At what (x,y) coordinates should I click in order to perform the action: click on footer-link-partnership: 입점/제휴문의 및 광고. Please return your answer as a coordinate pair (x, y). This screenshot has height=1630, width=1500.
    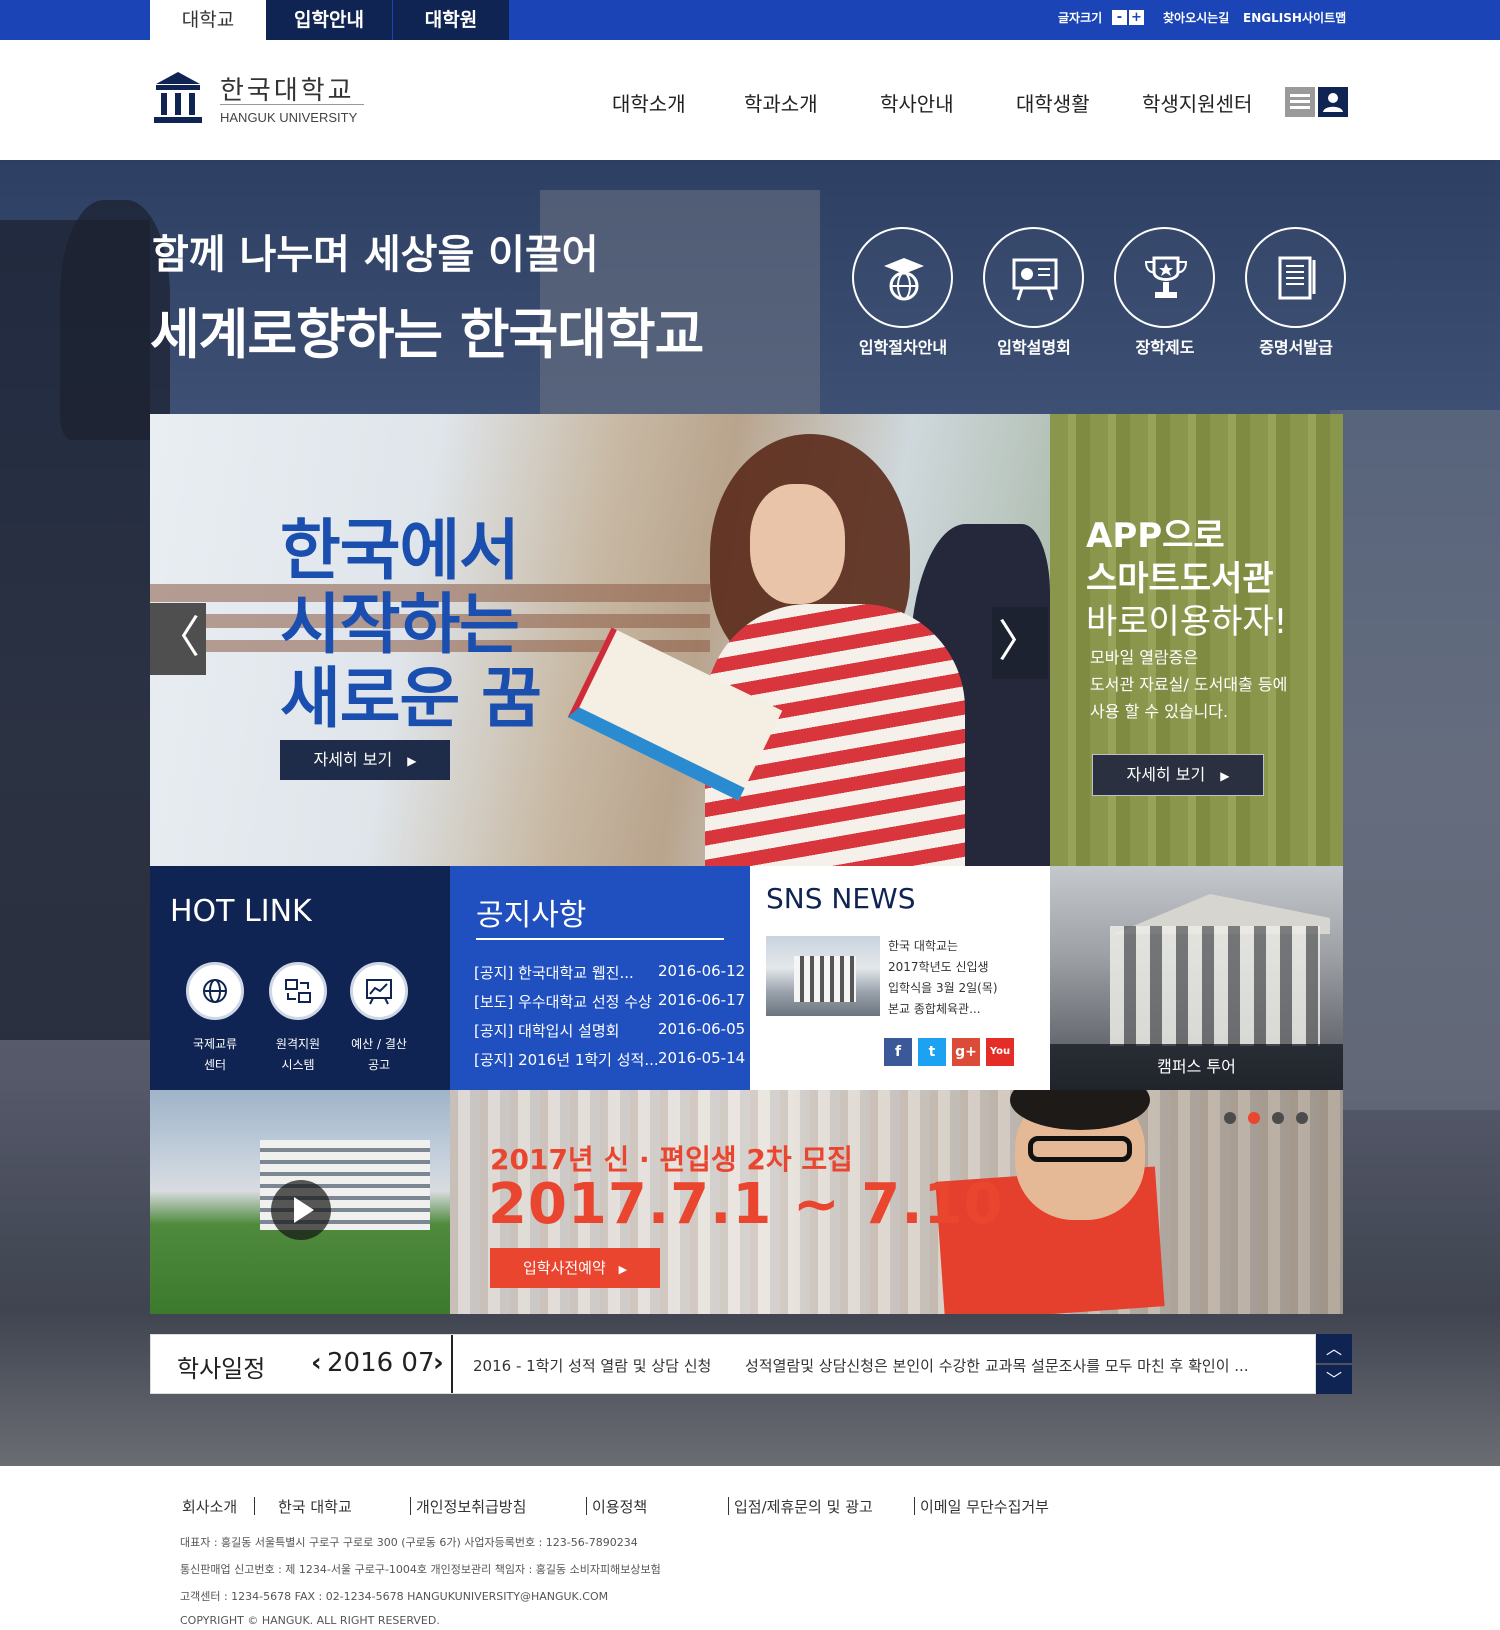
    Looking at the image, I should click on (803, 1506).